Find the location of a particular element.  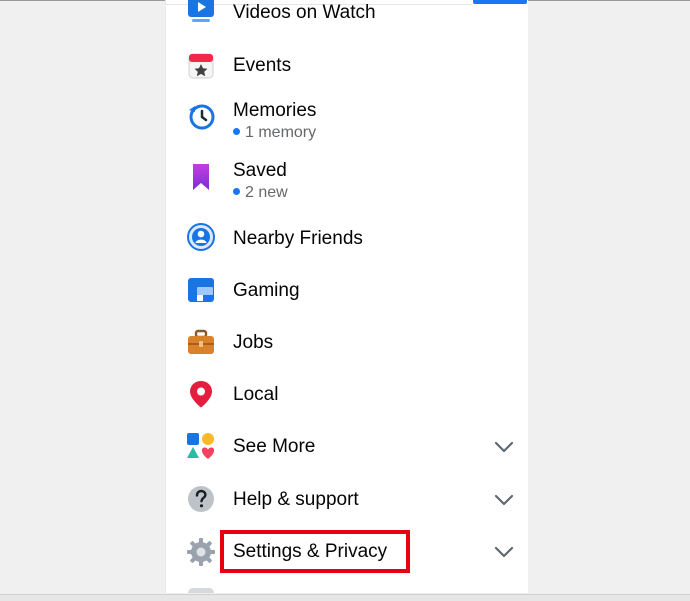

menu-item-sublabel: 1 memory is located at coordinates (274, 133).